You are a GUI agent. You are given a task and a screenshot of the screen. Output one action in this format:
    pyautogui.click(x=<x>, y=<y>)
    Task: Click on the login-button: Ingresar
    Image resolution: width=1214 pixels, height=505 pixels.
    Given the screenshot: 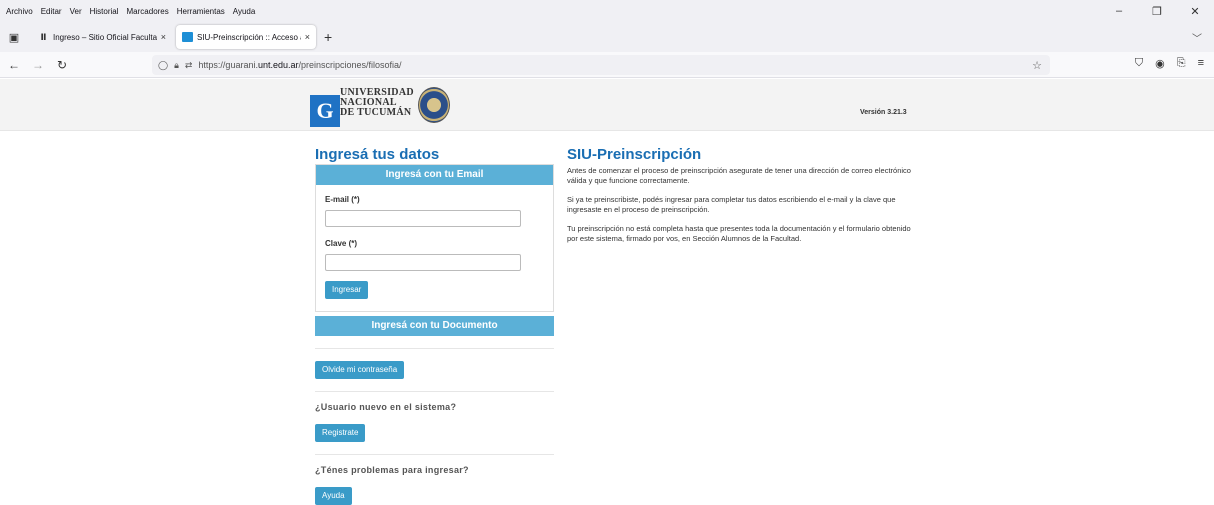 What is the action you would take?
    pyautogui.click(x=347, y=290)
    